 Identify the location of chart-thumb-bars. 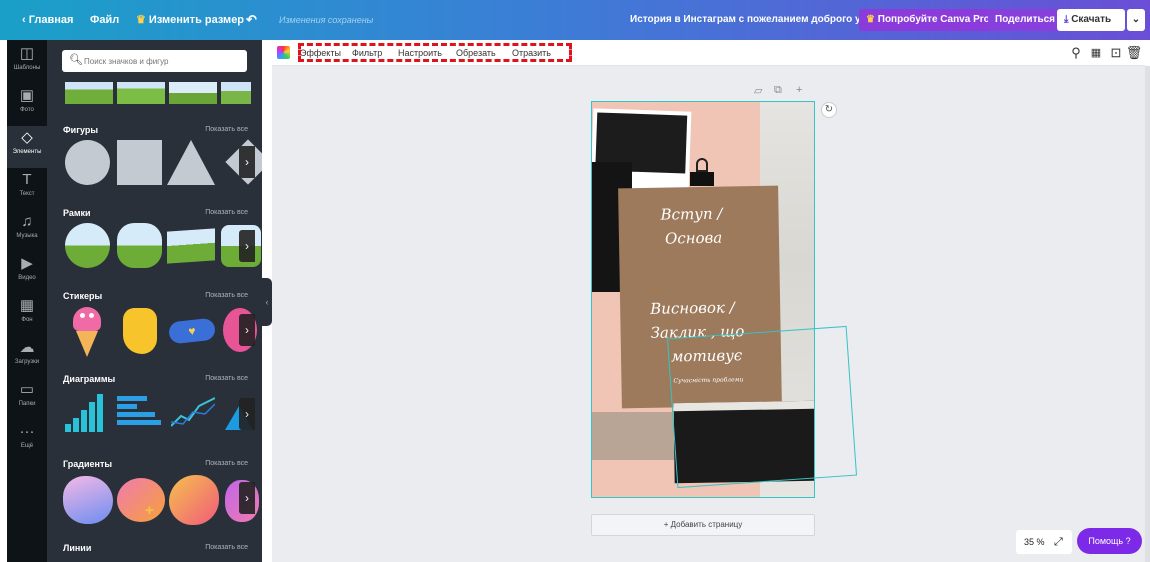
(87, 412).